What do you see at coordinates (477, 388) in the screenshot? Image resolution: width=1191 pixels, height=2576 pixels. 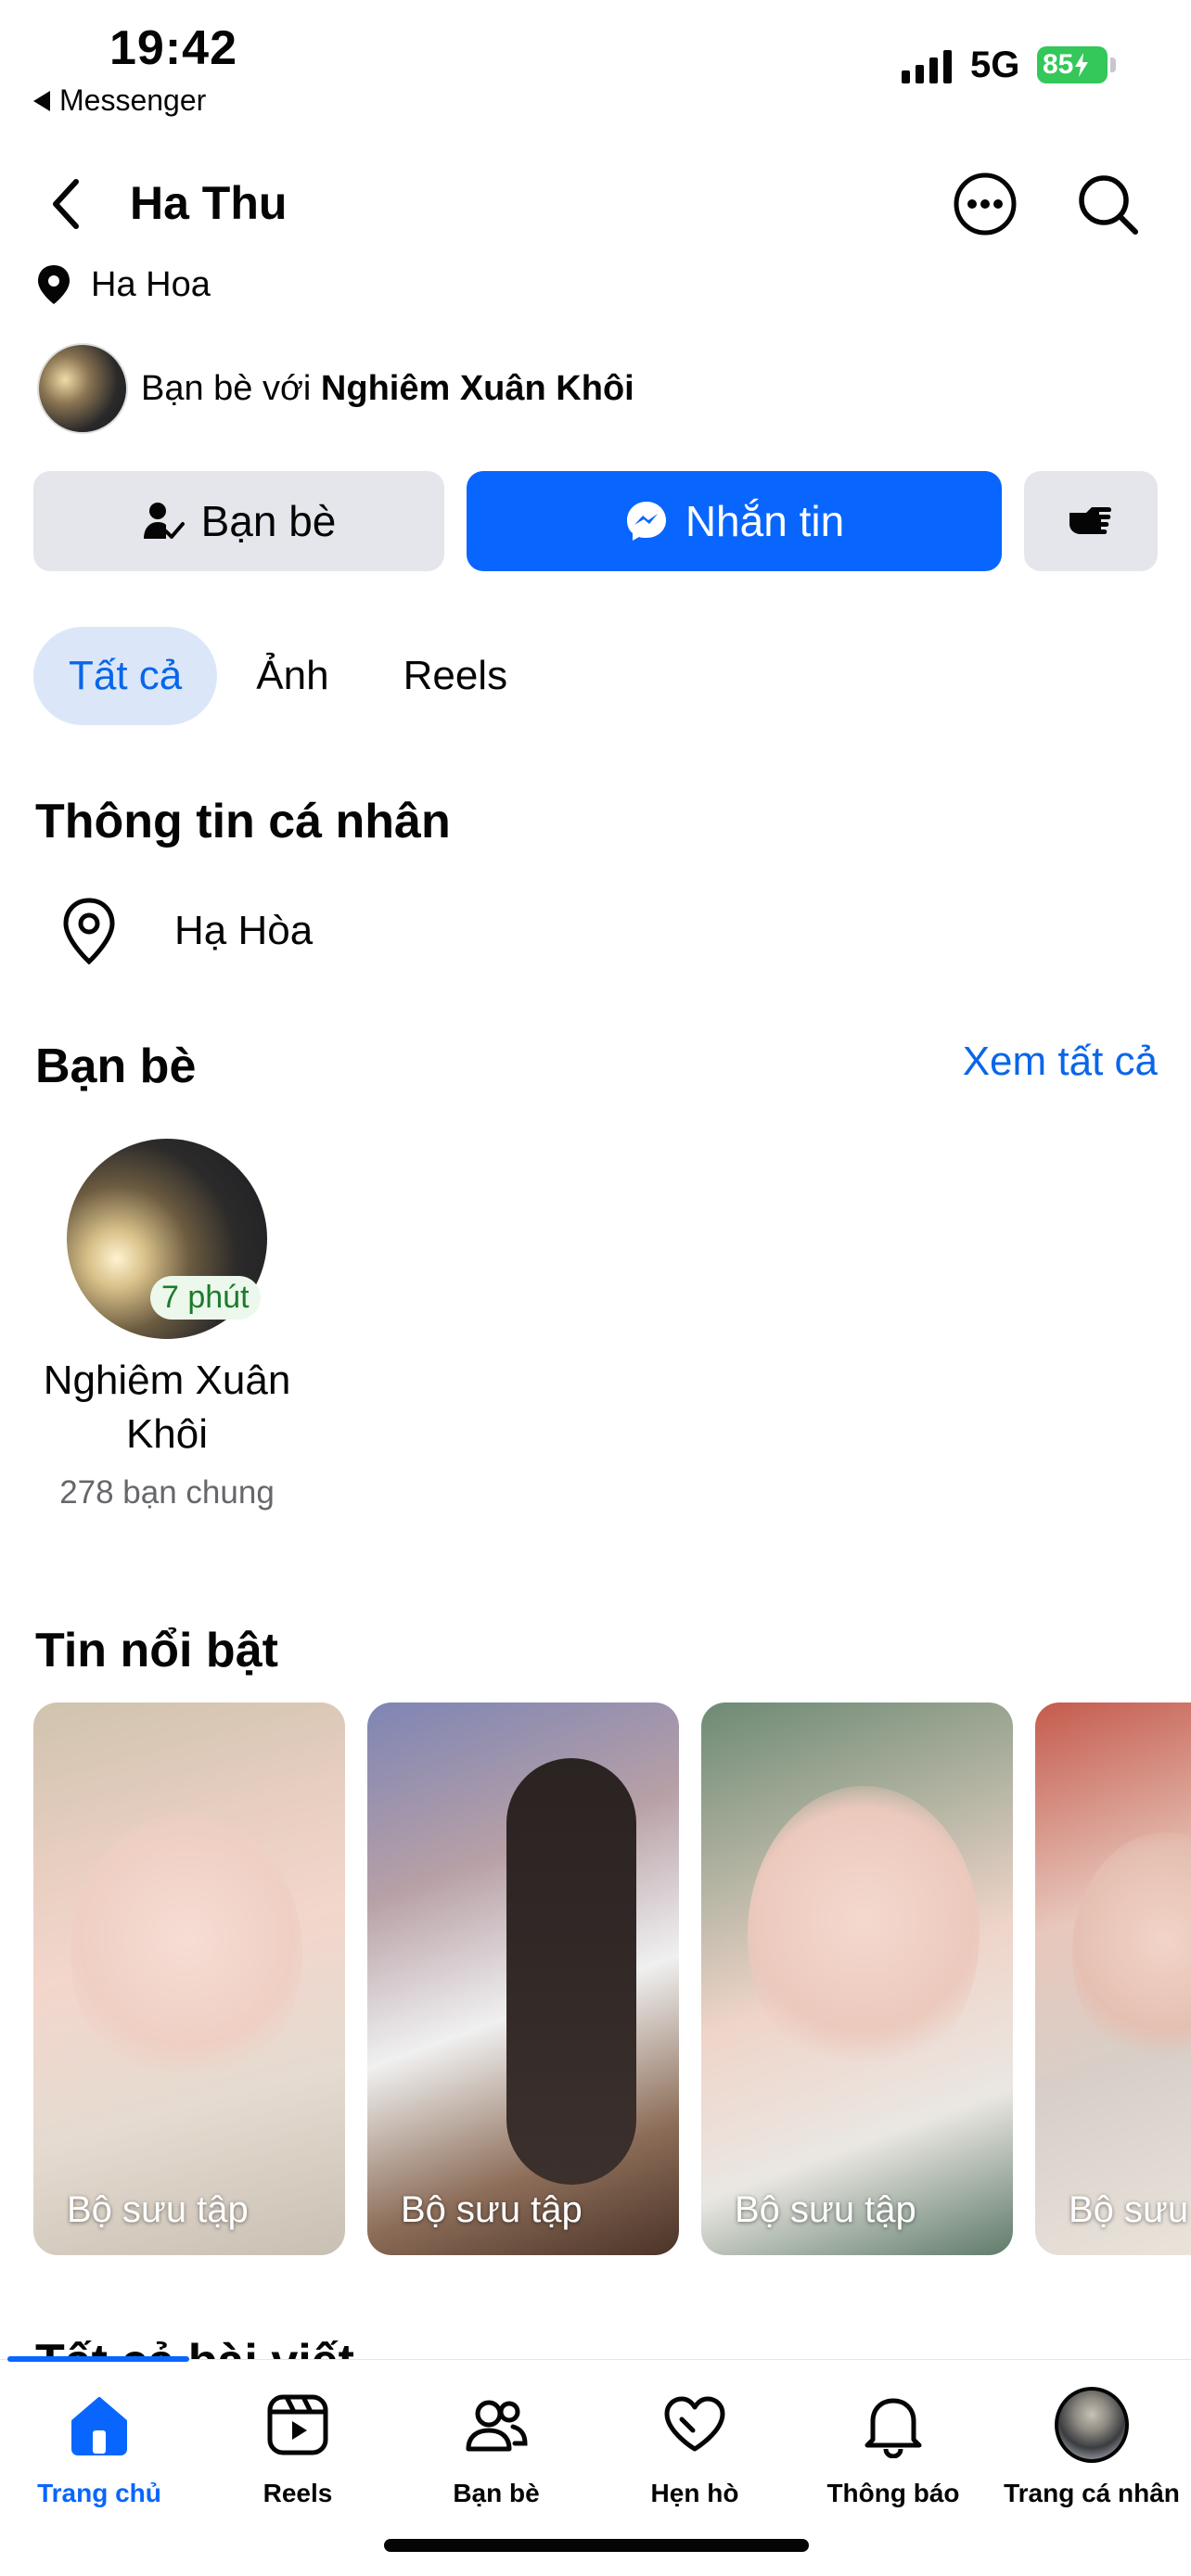 I see `friends-with-name: Nghiêm Xuân Khôi` at bounding box center [477, 388].